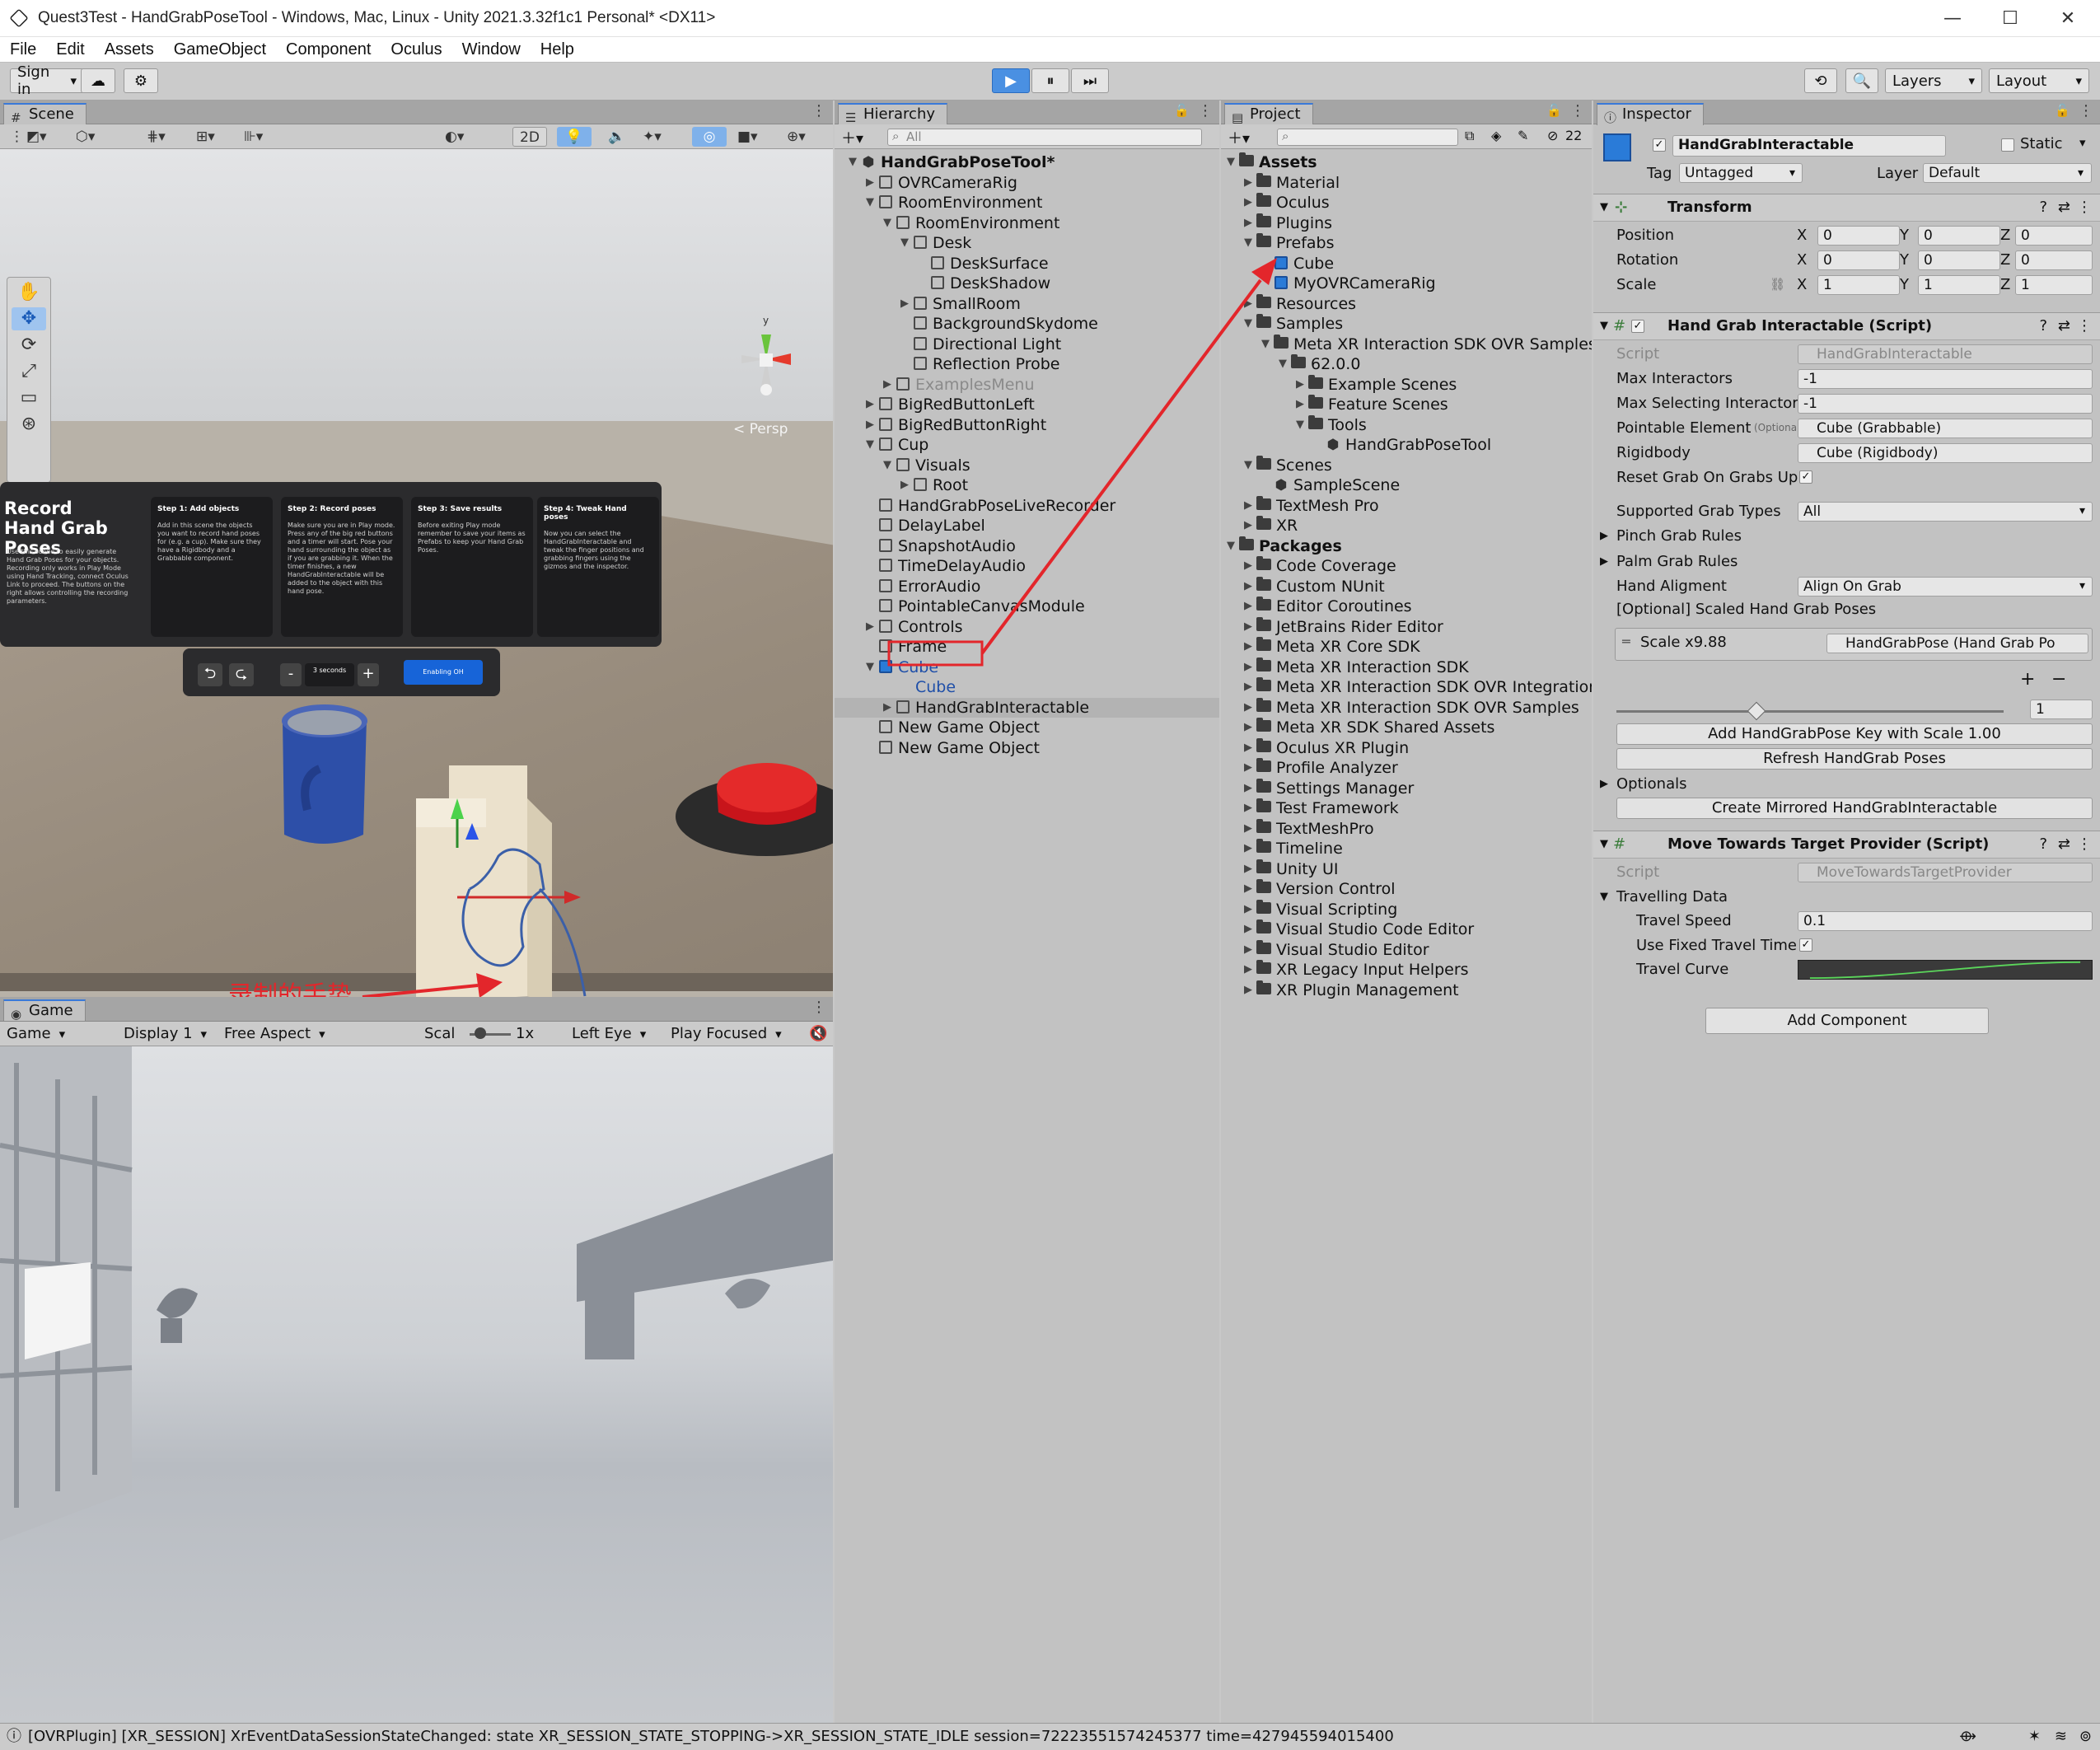  What do you see at coordinates (736, 1034) in the screenshot?
I see `play-focused-dropdown: Play Focused` at bounding box center [736, 1034].